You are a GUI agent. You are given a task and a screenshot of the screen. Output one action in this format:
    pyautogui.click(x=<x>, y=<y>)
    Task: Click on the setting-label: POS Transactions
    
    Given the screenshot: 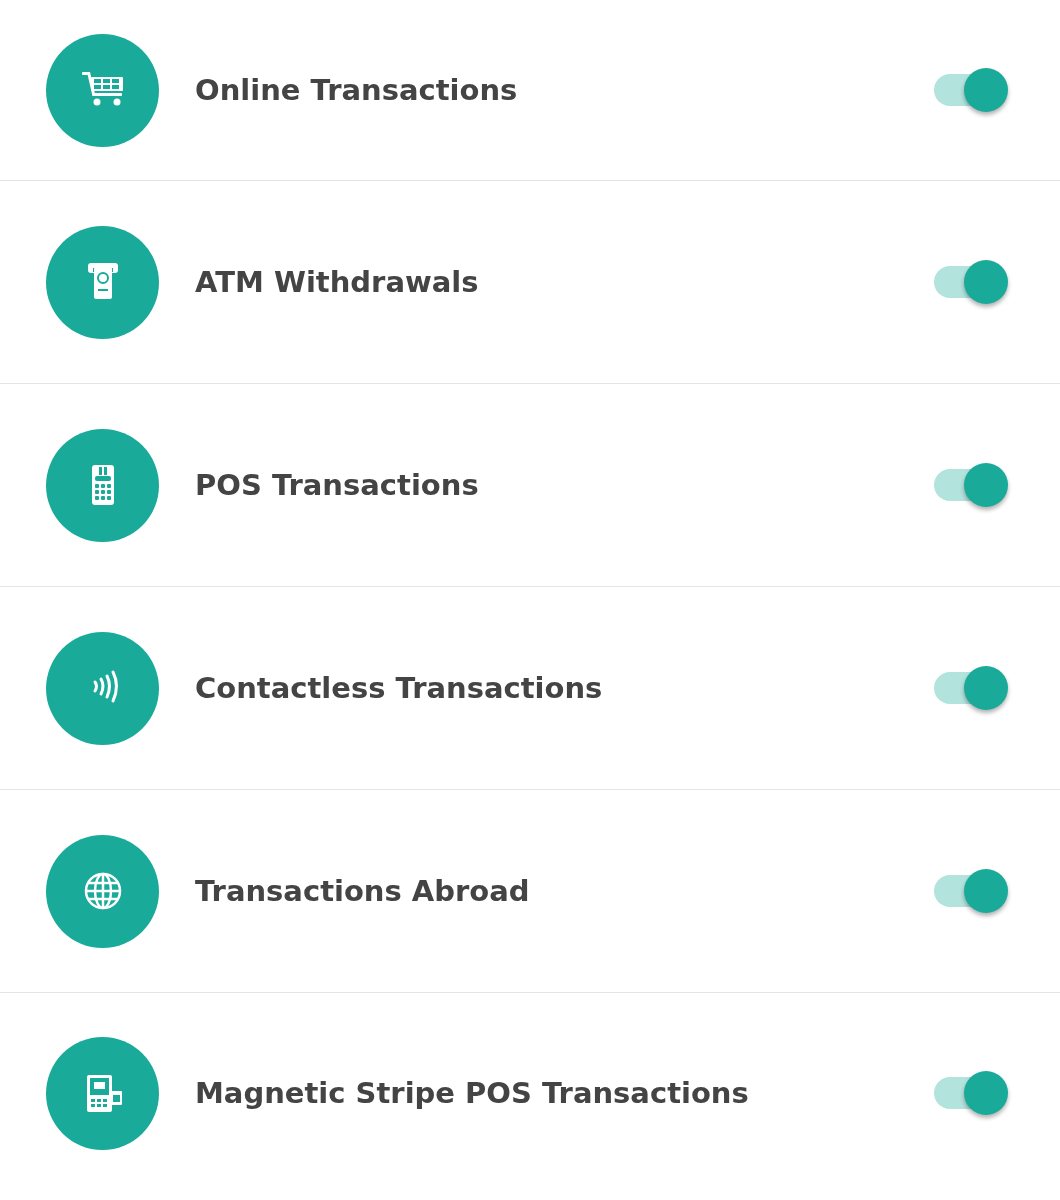 What is the action you would take?
    pyautogui.click(x=337, y=485)
    